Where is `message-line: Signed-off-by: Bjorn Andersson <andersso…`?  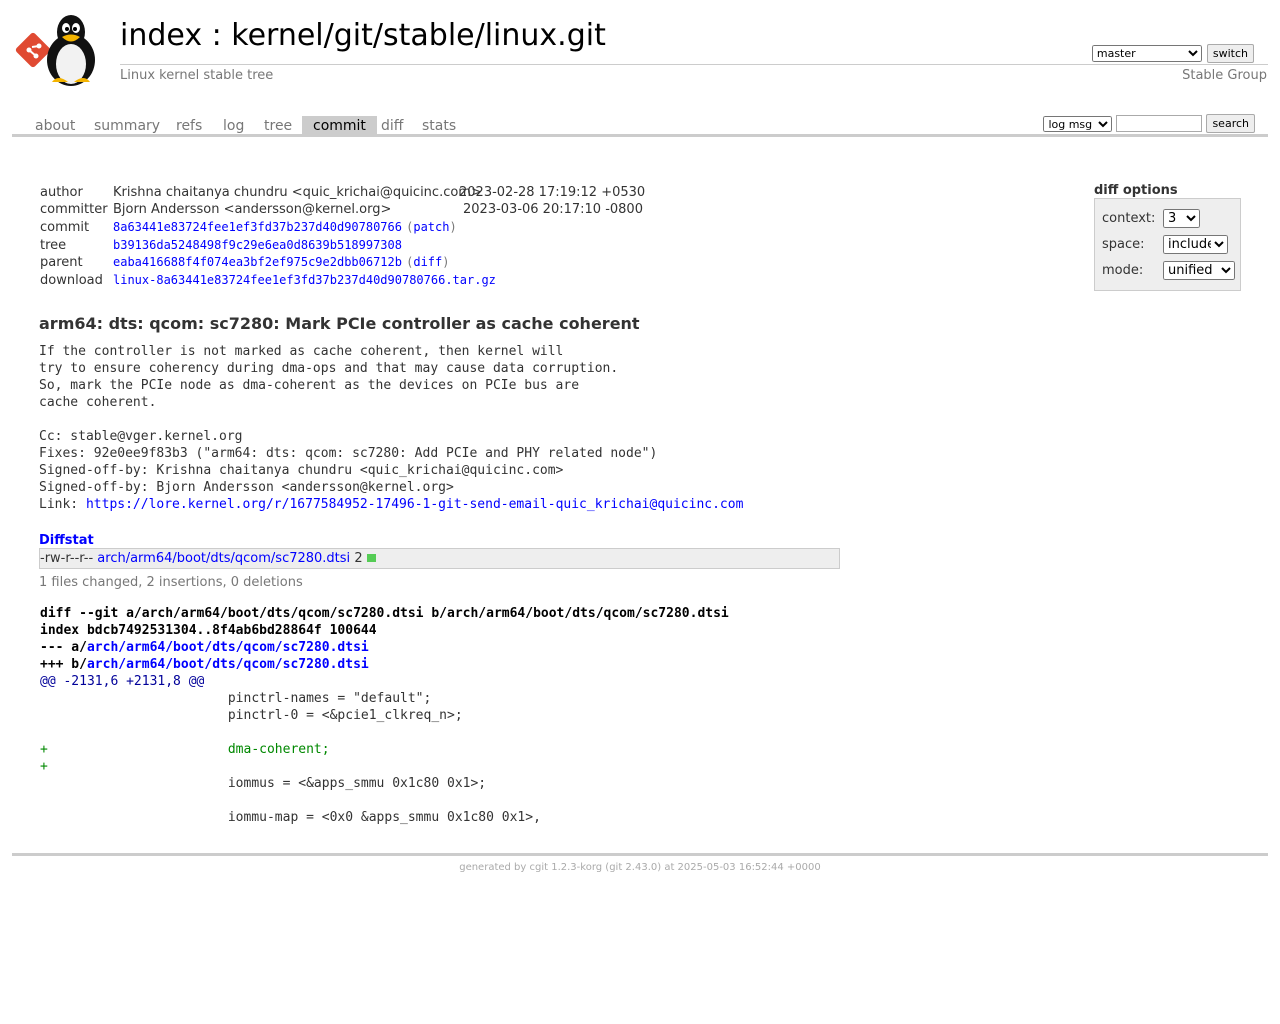 message-line: Signed-off-by: Bjorn Andersson <andersso… is located at coordinates (246, 487).